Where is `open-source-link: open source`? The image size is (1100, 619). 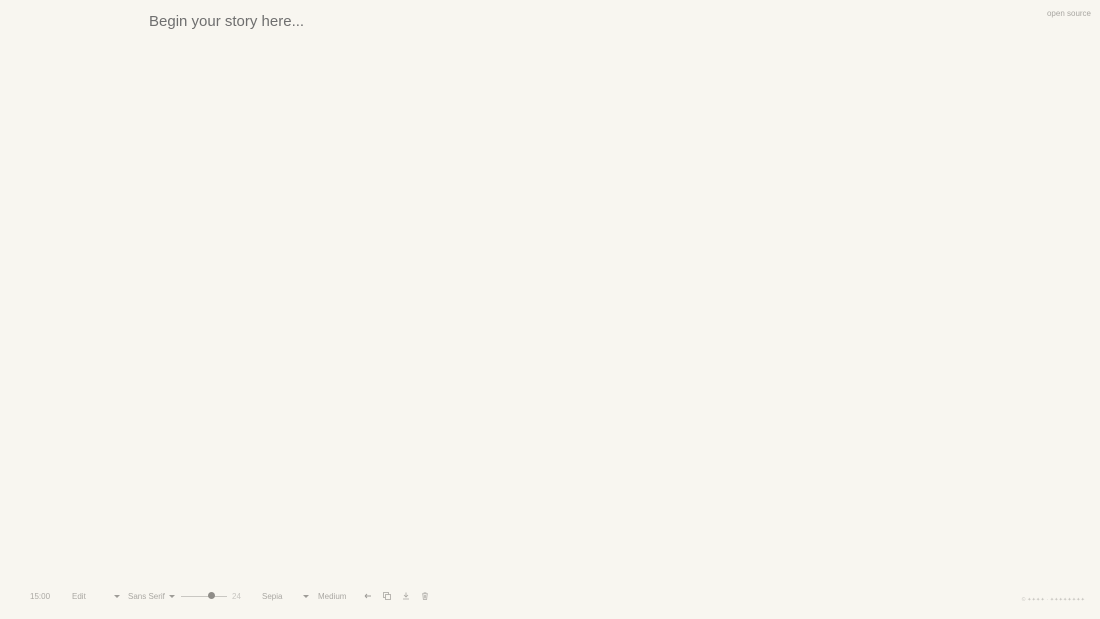
open-source-link: open source is located at coordinates (1069, 13).